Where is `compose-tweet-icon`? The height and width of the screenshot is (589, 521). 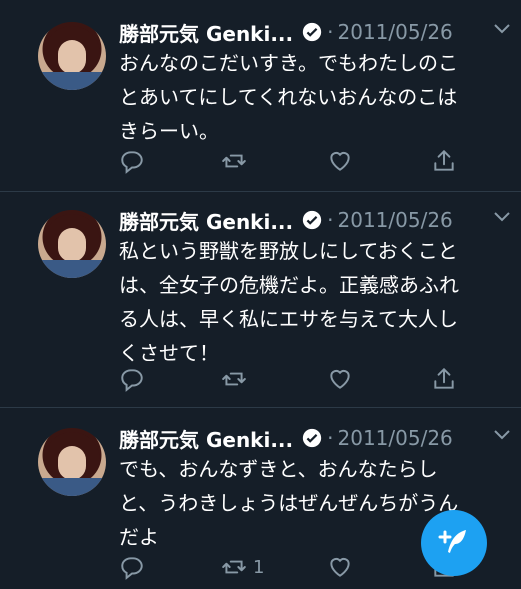 compose-tweet-icon is located at coordinates (452, 541).